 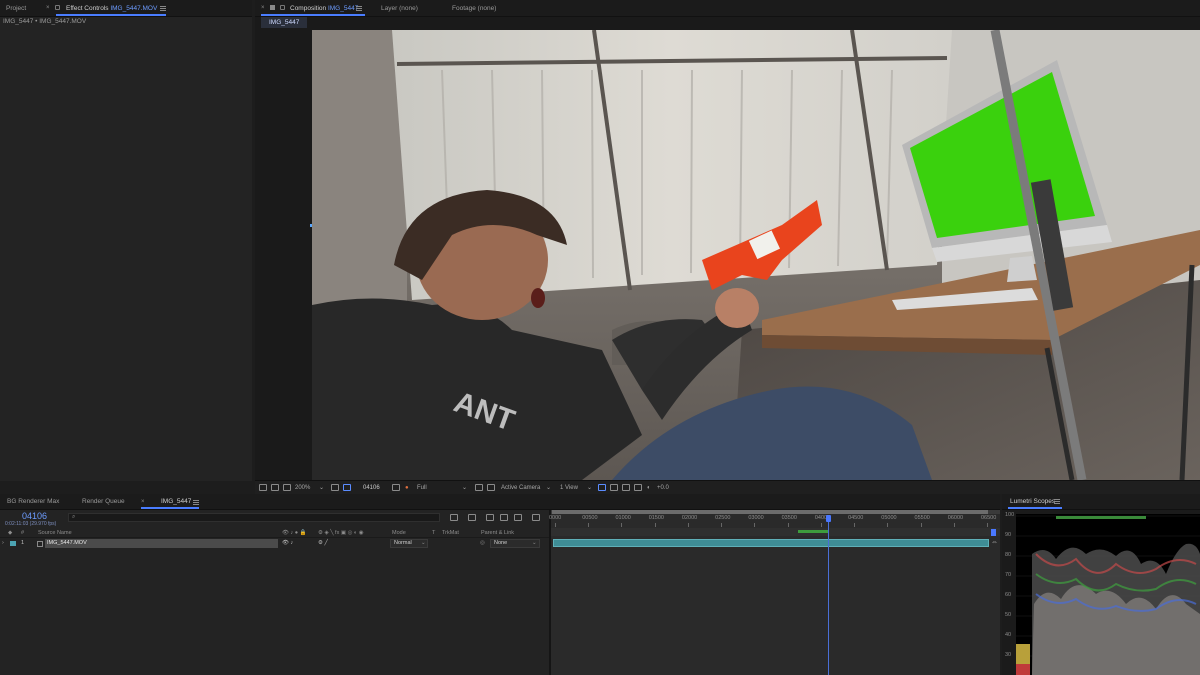 I want to click on shy-layers-icon, so click(x=490, y=517).